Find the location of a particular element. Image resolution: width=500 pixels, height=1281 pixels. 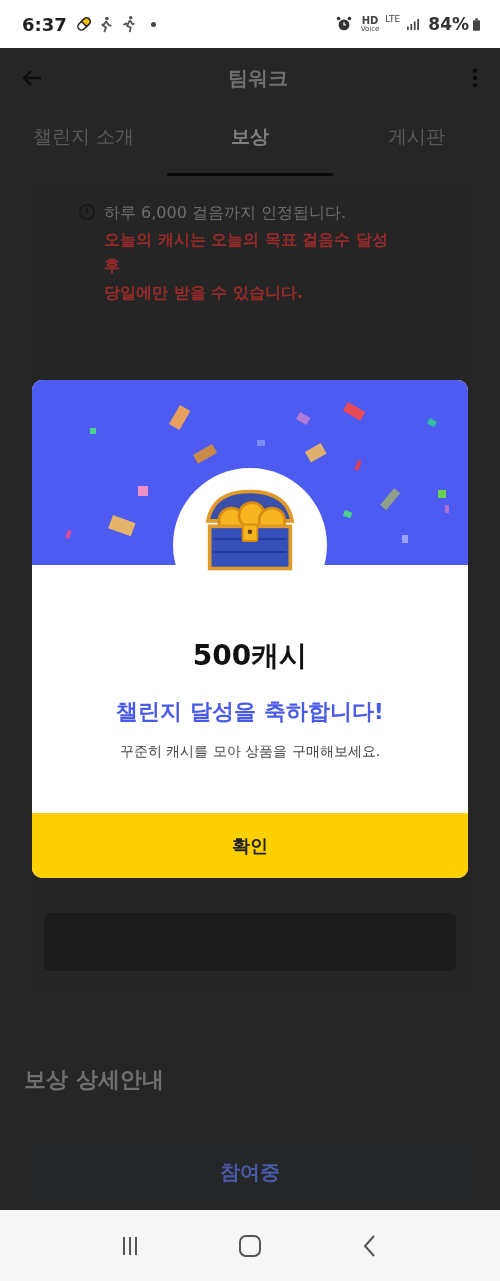

home-icon is located at coordinates (250, 1245).